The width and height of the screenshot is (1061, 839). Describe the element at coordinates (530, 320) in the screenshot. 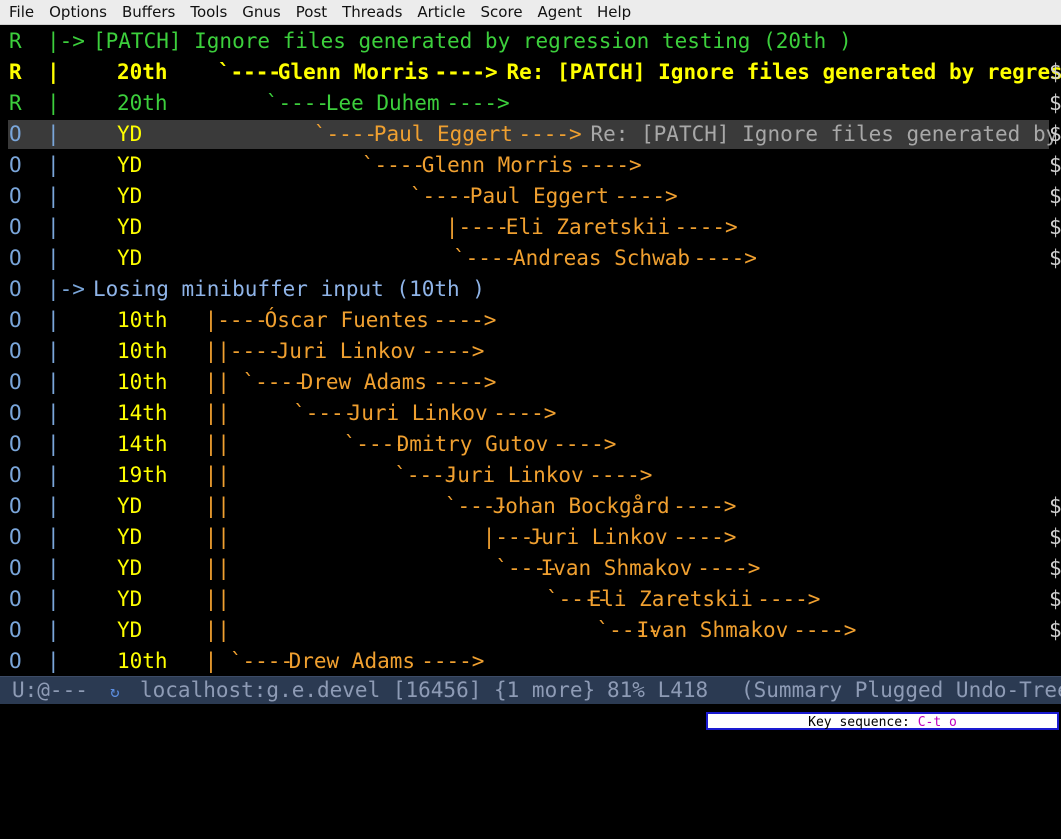

I see `summary-line: O | 10th |---- Óscar Fuentes ---->` at that location.